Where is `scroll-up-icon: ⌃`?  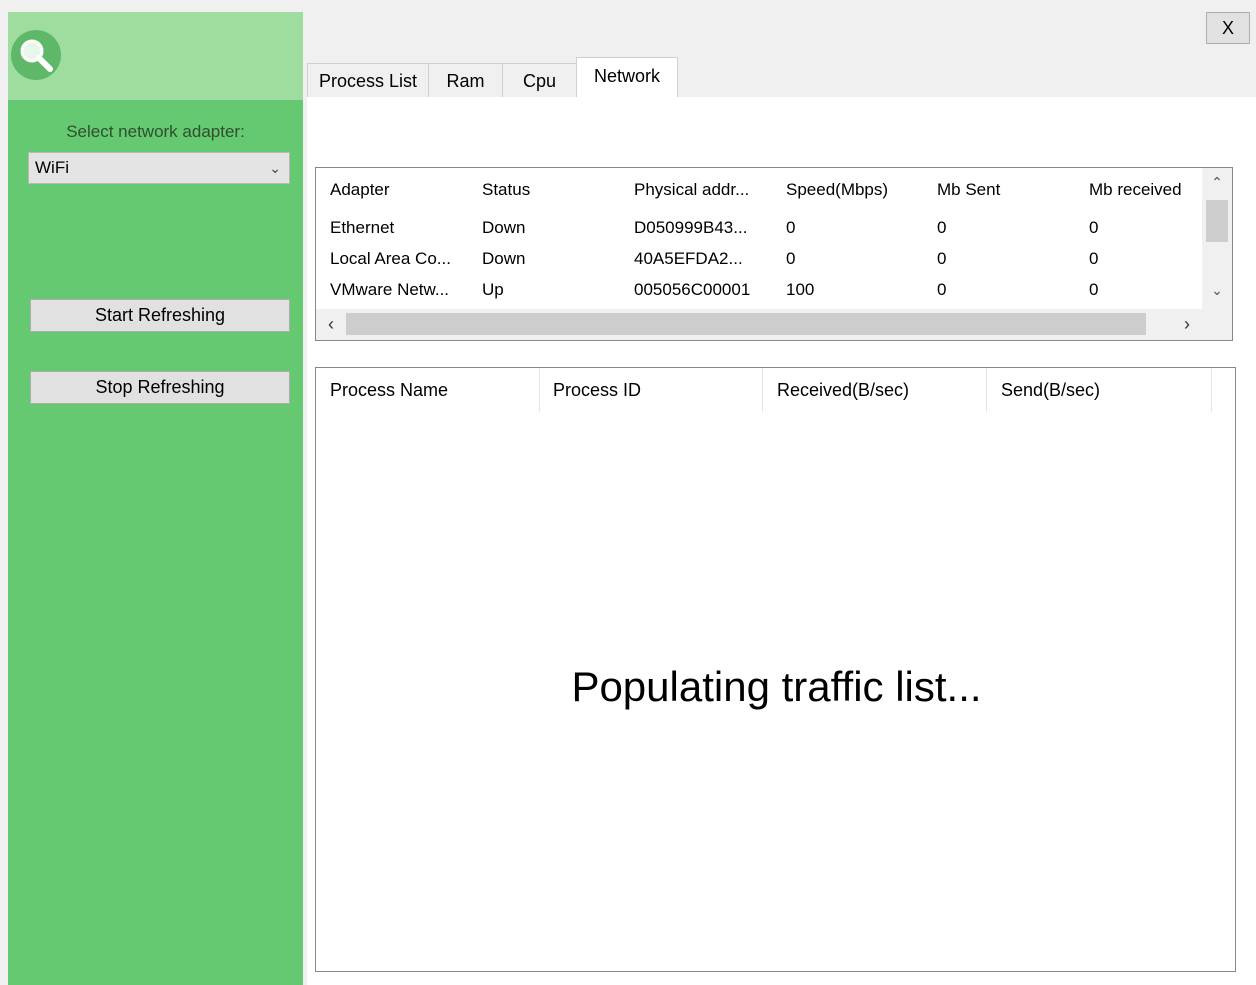
scroll-up-icon: ⌃ is located at coordinates (1217, 182).